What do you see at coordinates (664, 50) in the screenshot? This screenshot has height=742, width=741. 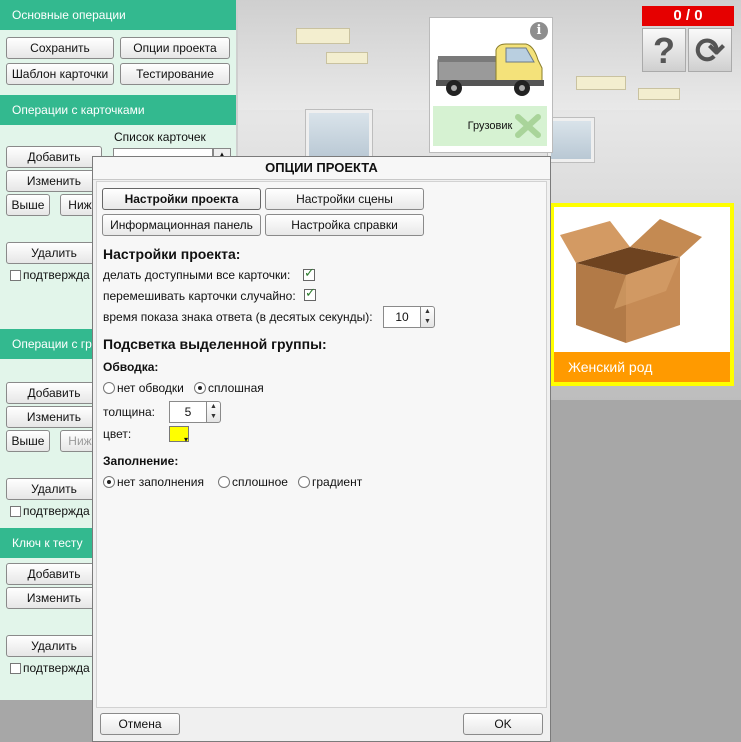 I see `question-icon: ?` at bounding box center [664, 50].